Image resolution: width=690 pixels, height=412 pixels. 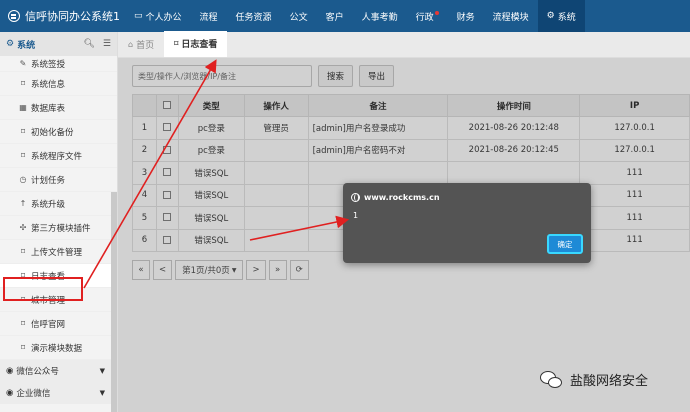 What do you see at coordinates (299, 228) in the screenshot?
I see `arrow-to-dialog` at bounding box center [299, 228].